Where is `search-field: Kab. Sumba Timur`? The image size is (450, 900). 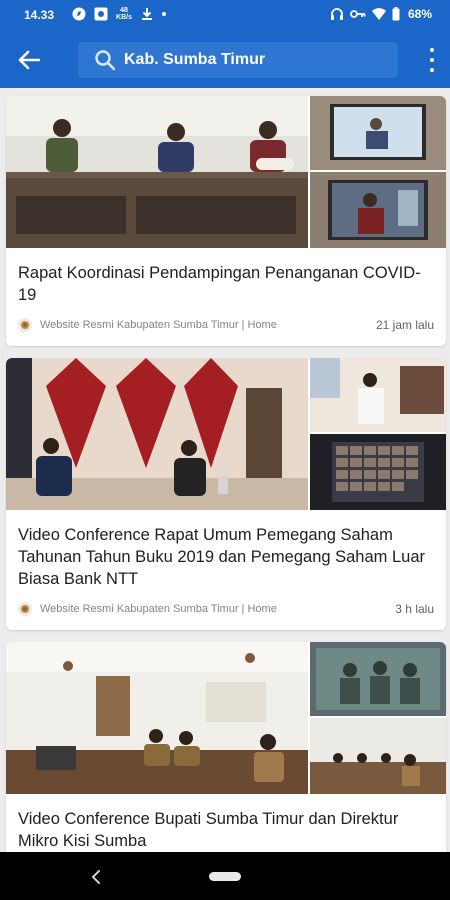
search-field: Kab. Sumba Timur is located at coordinates (238, 60).